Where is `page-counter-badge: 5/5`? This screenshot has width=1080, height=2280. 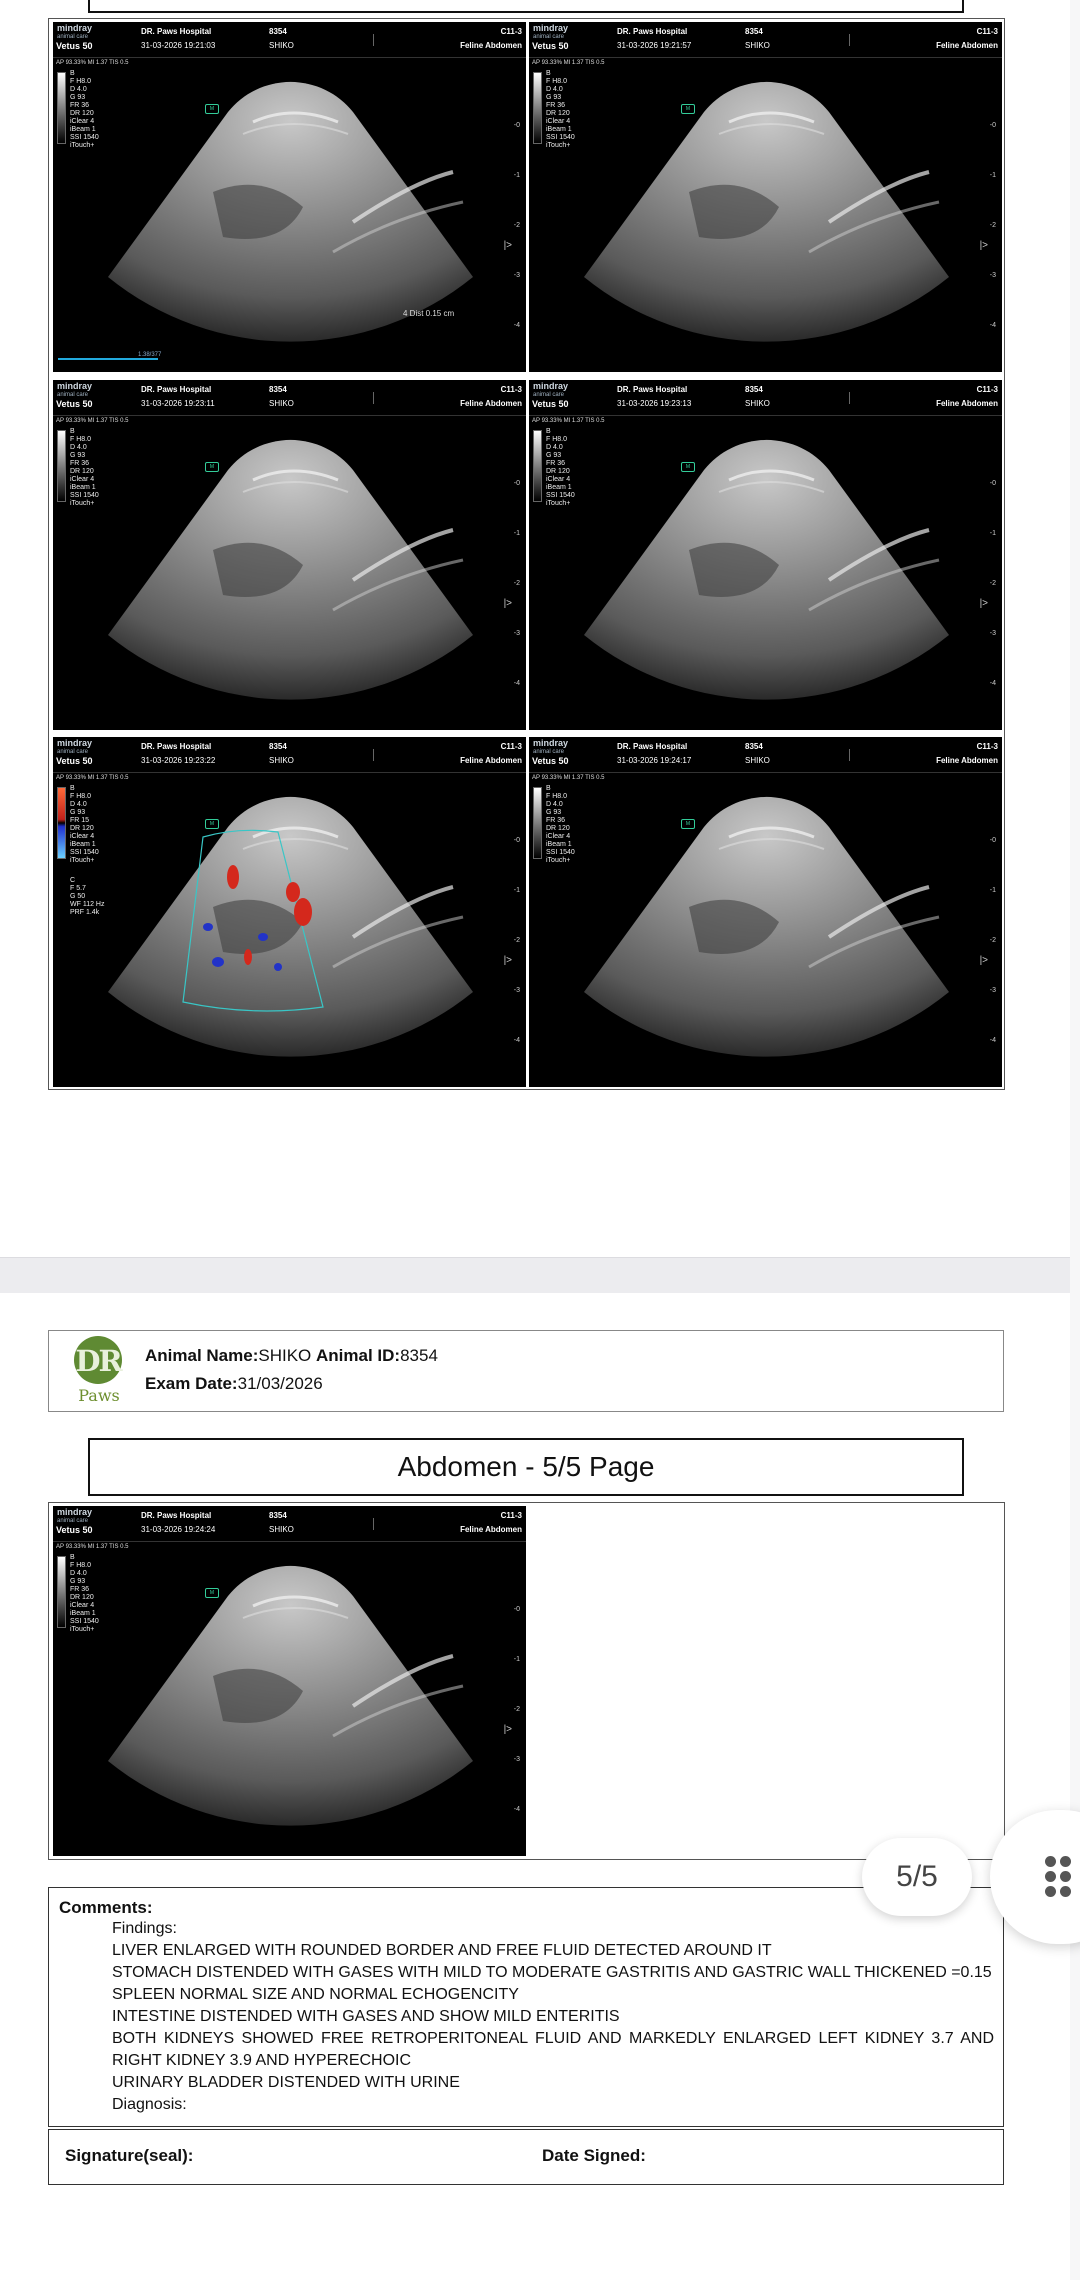 page-counter-badge: 5/5 is located at coordinates (917, 1877).